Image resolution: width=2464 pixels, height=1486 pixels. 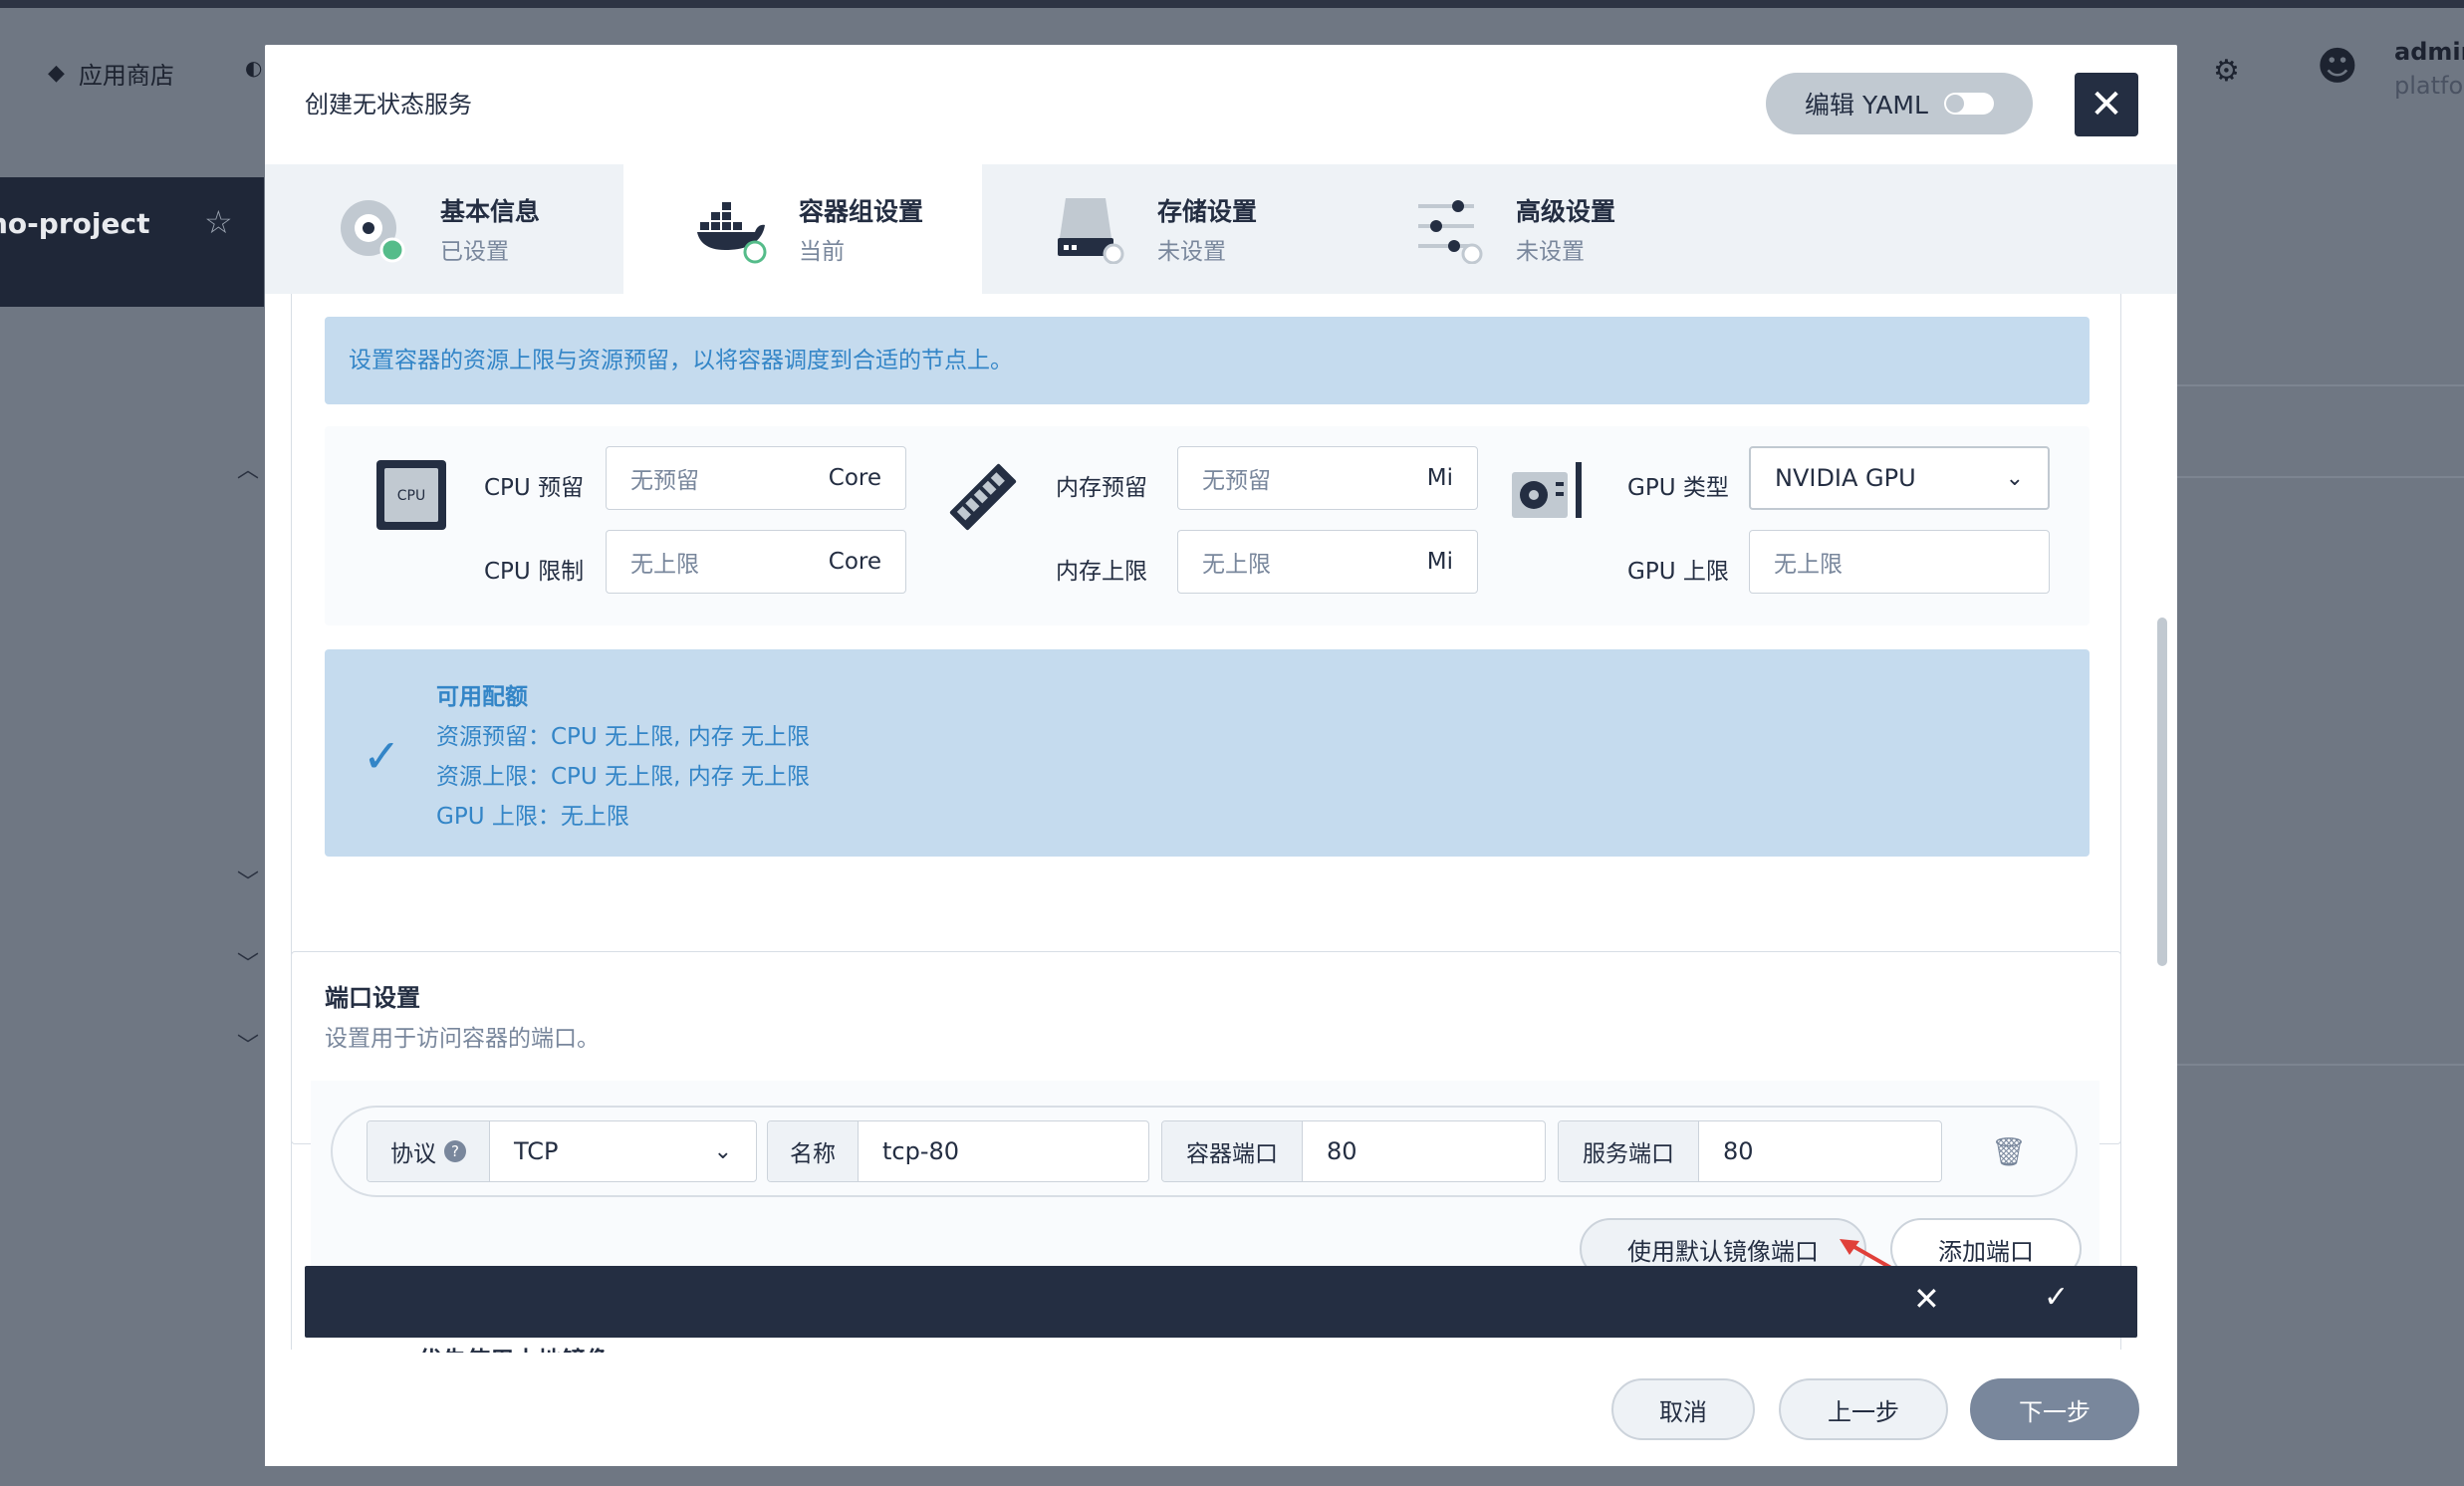 What do you see at coordinates (1207, 360) in the screenshot?
I see `resource-info: 设置容器的资源上限与资源预留，以将容器调度到合适的节点上。` at bounding box center [1207, 360].